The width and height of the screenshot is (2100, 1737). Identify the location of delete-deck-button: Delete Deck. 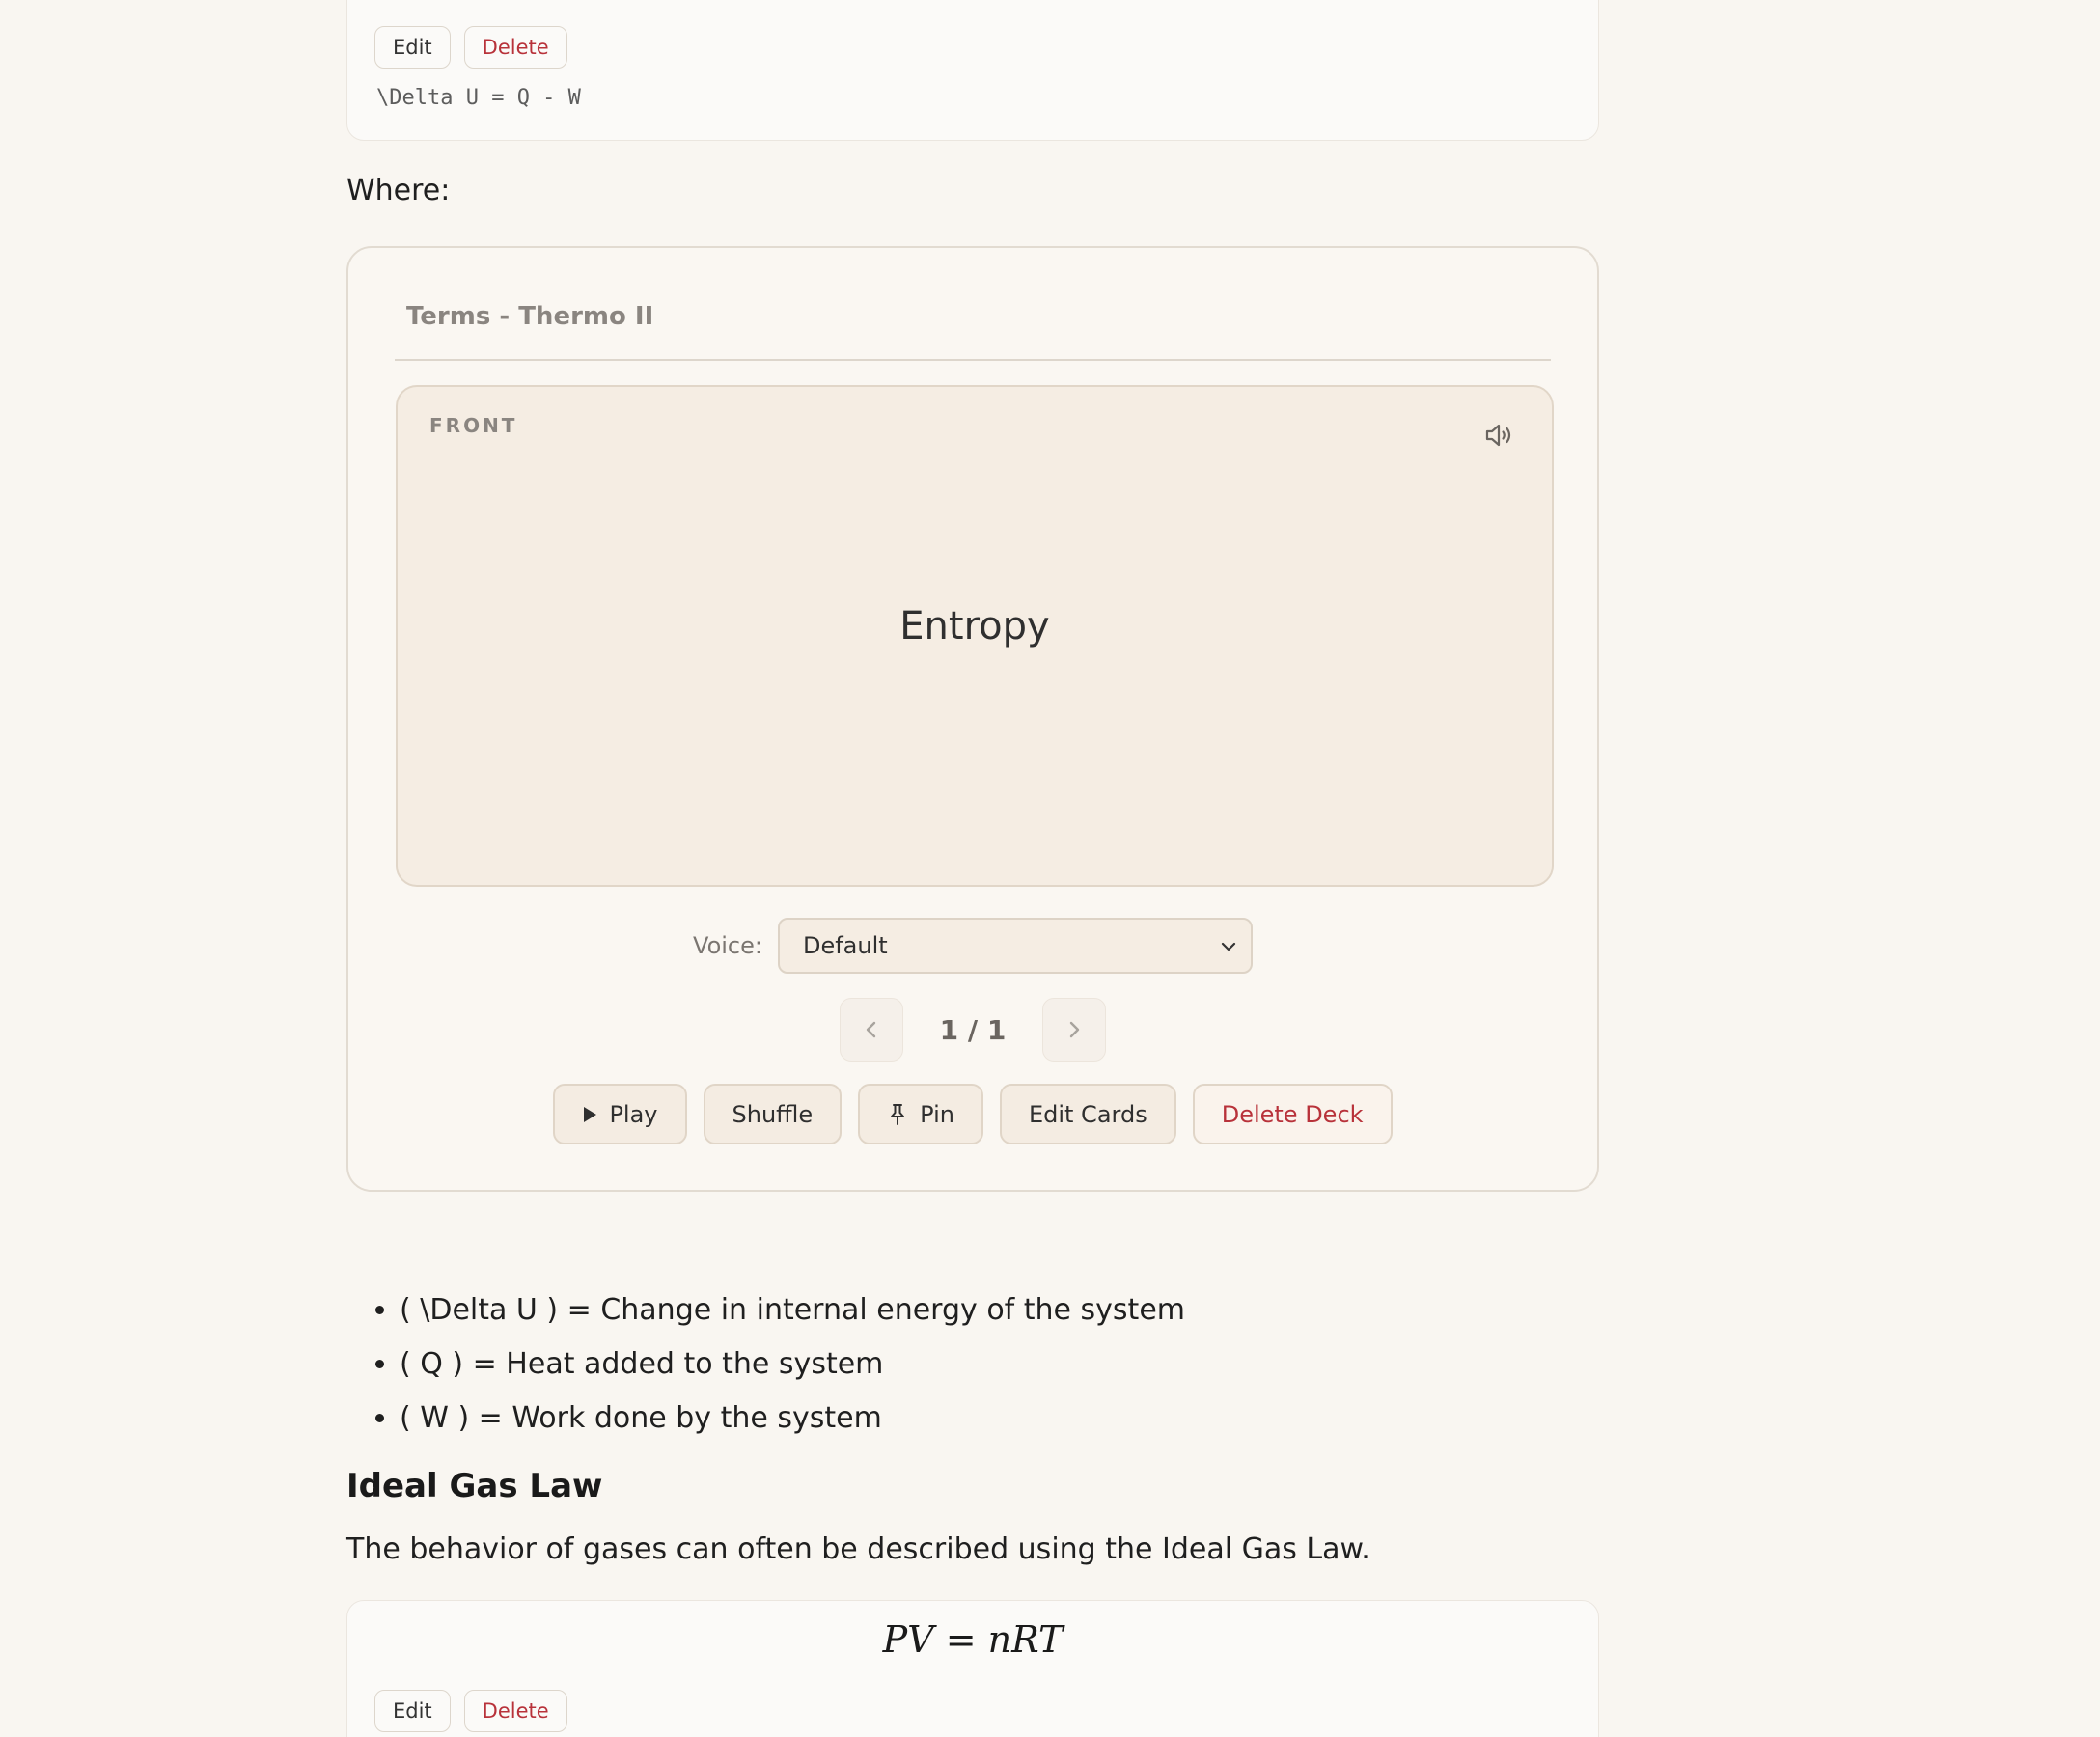
(1292, 1114).